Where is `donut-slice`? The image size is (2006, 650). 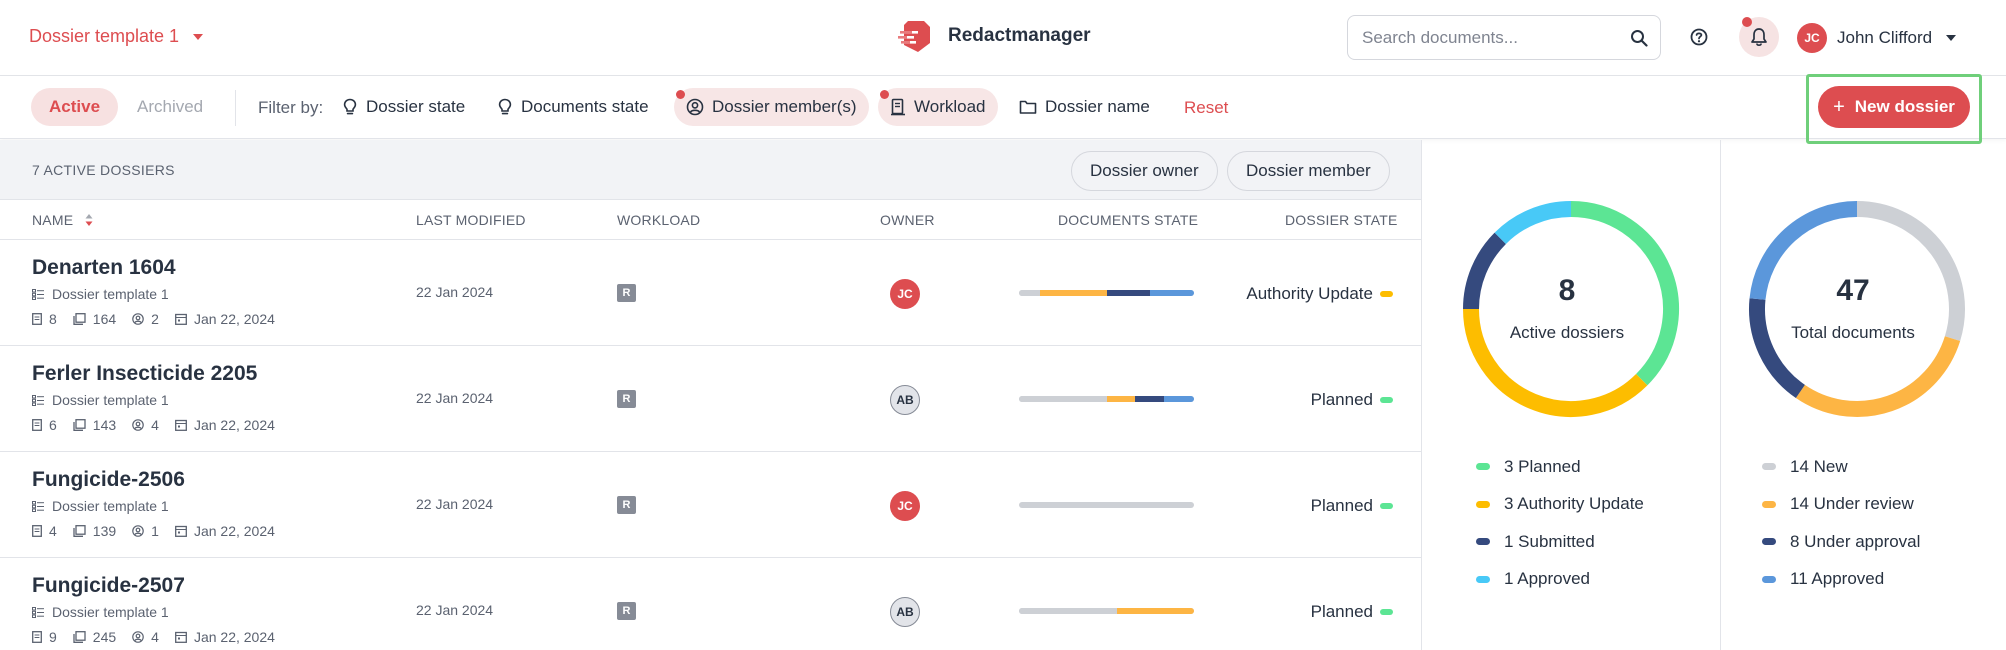 donut-slice is located at coordinates (1777, 348).